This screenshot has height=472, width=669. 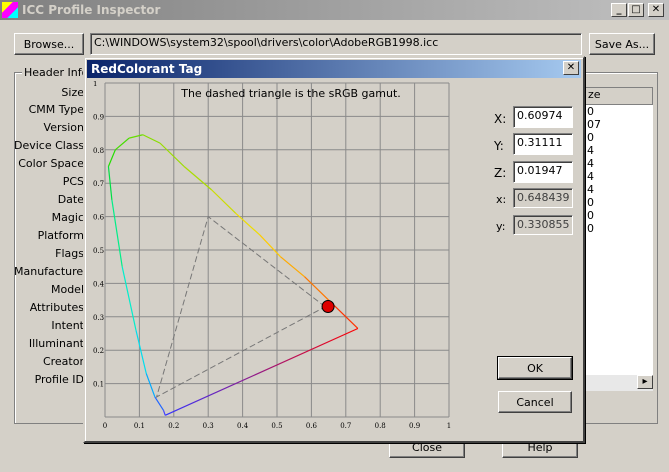 What do you see at coordinates (543, 117) in the screenshot?
I see `x-value-field: 0.60974` at bounding box center [543, 117].